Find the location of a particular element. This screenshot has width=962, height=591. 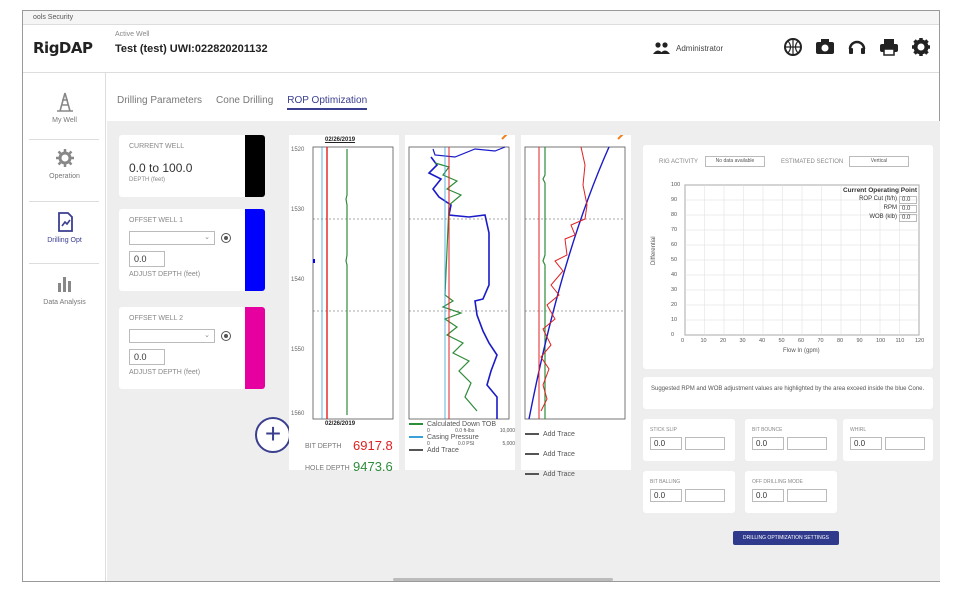

metric-label: BIT BOUNCE is located at coordinates (767, 430).